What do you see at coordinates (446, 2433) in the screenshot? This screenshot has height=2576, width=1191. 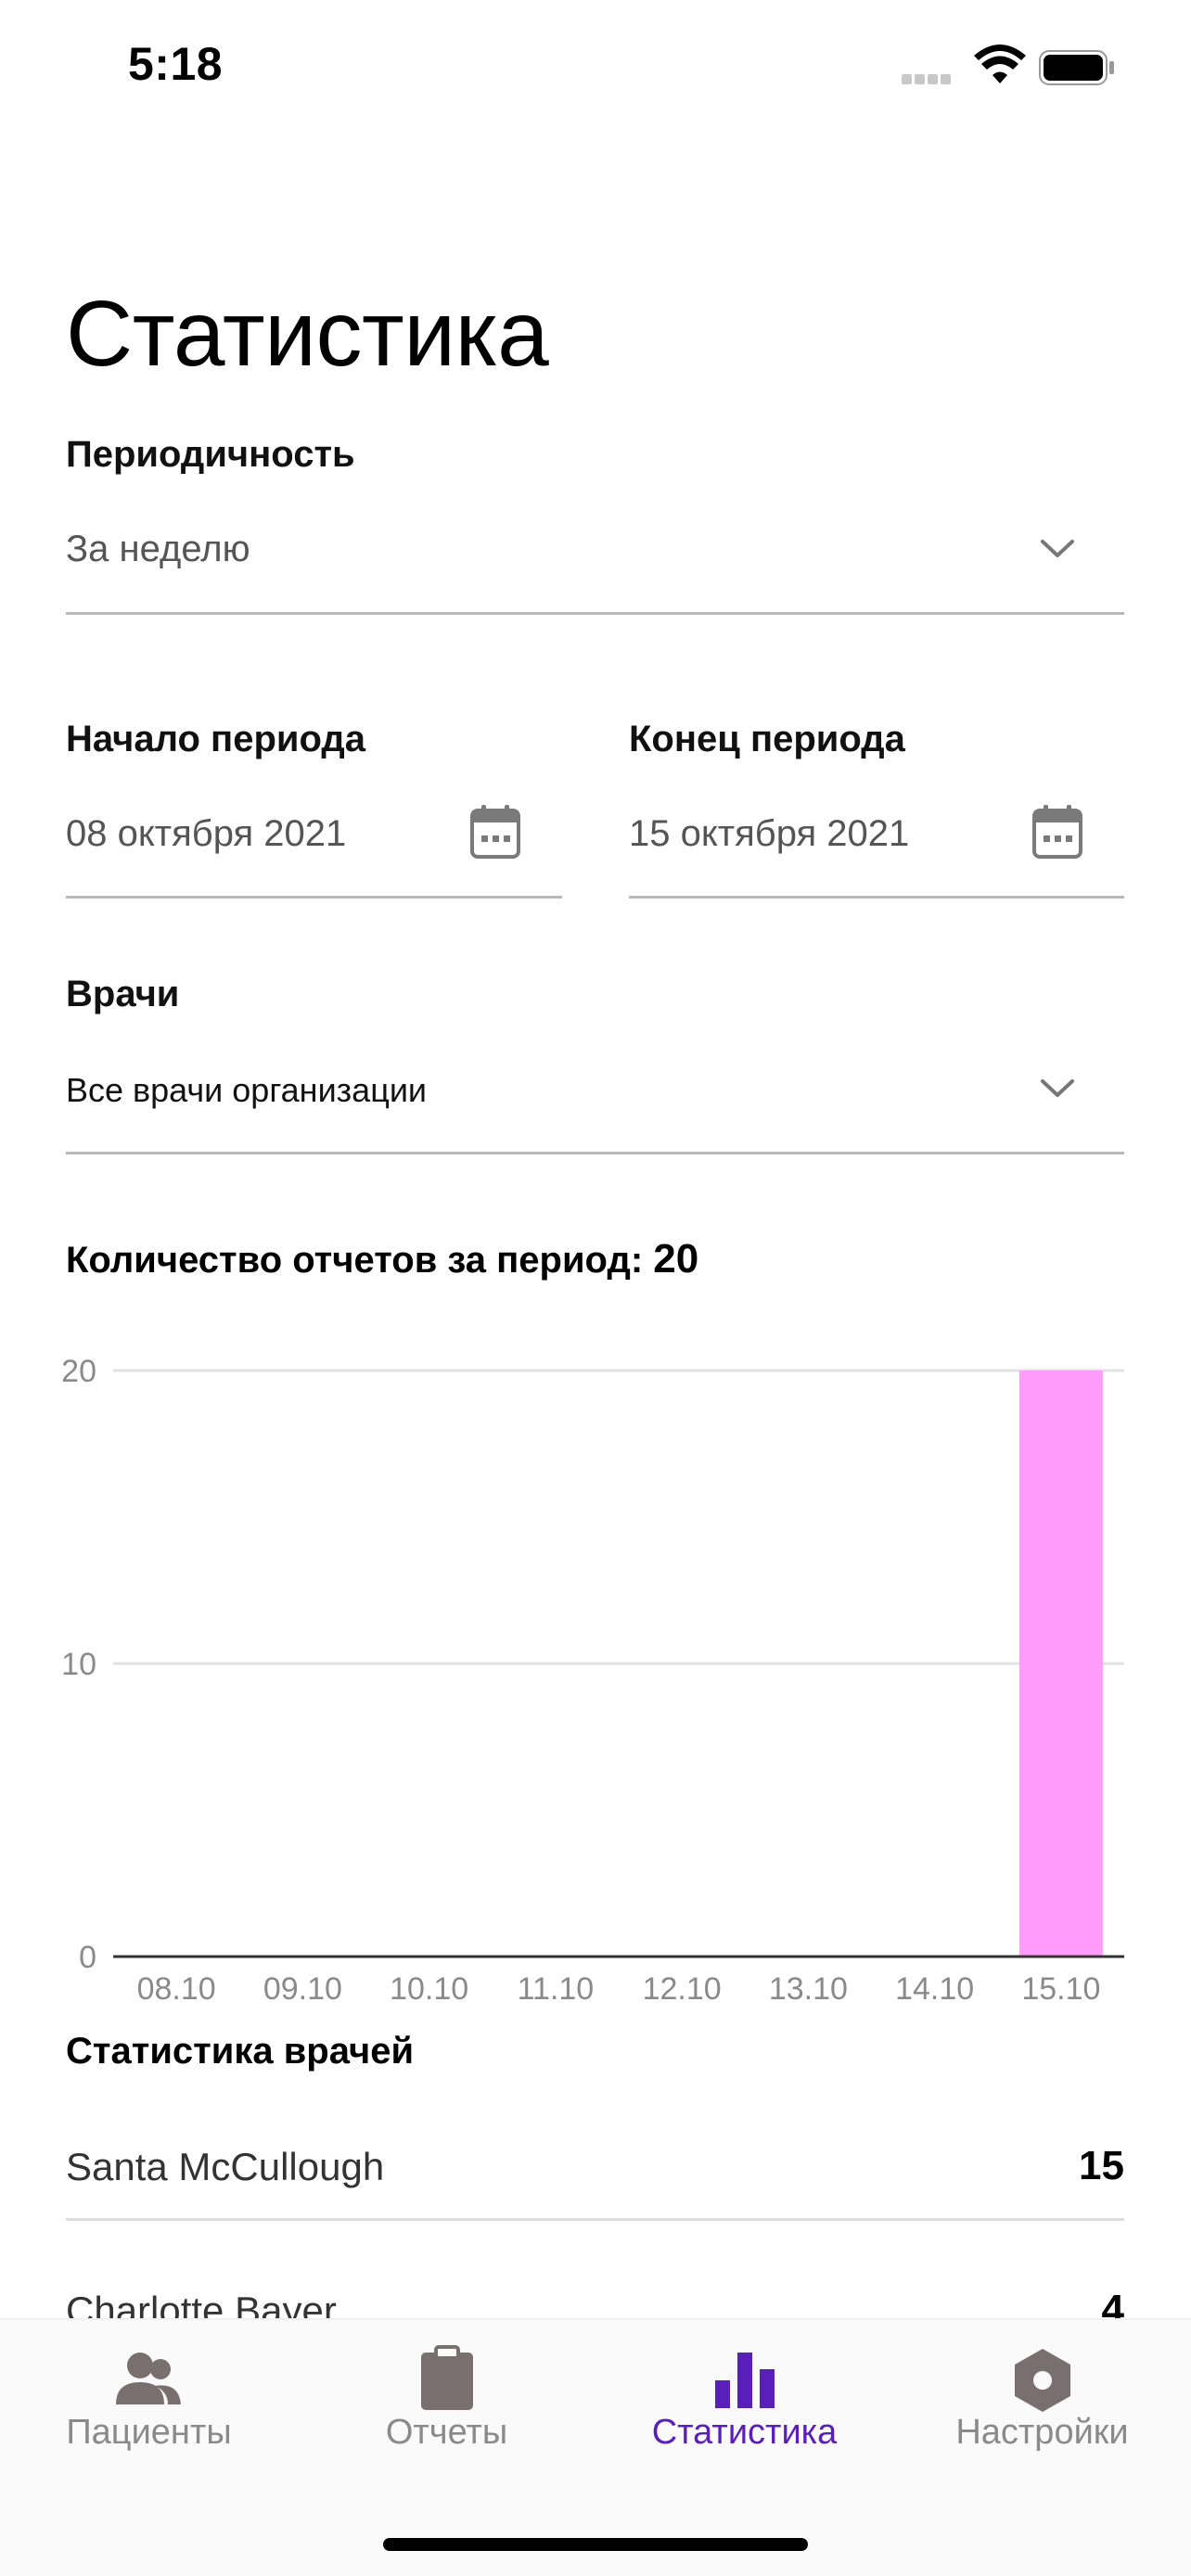 I see `tab-label: Отчеты` at bounding box center [446, 2433].